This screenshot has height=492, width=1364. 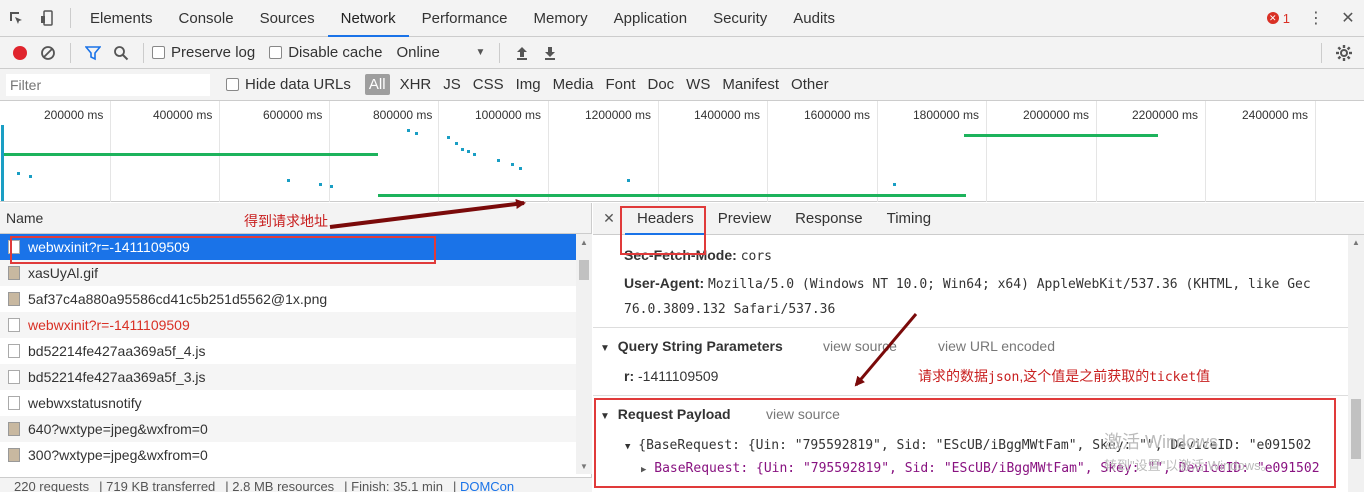 I want to click on windows-activation-watermark: 激活 Windows, so click(x=1161, y=442).